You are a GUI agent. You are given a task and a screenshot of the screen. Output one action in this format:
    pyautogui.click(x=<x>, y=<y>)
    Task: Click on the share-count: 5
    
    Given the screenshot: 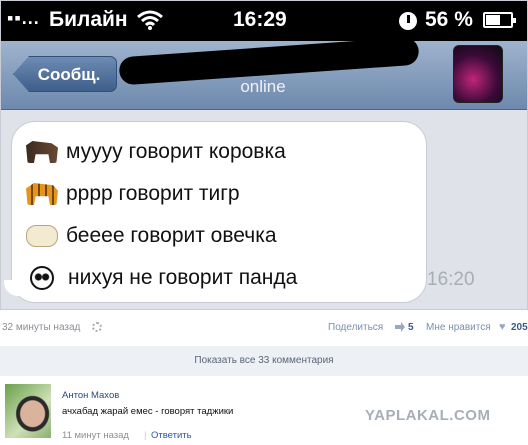 What is the action you would take?
    pyautogui.click(x=411, y=327)
    